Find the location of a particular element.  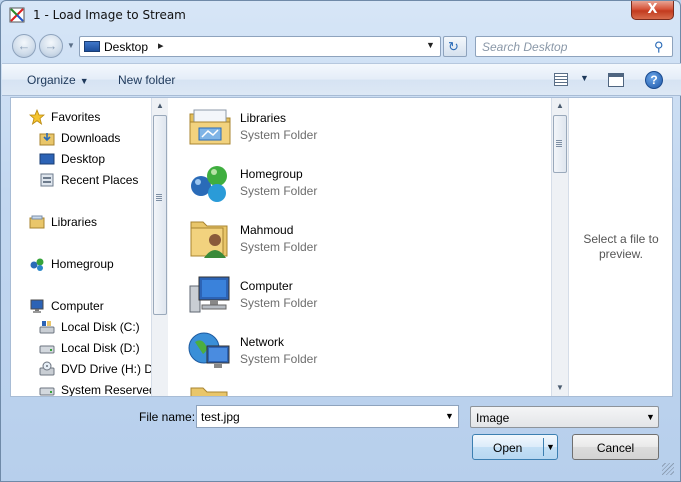

close-icon: X is located at coordinates (652, 9).